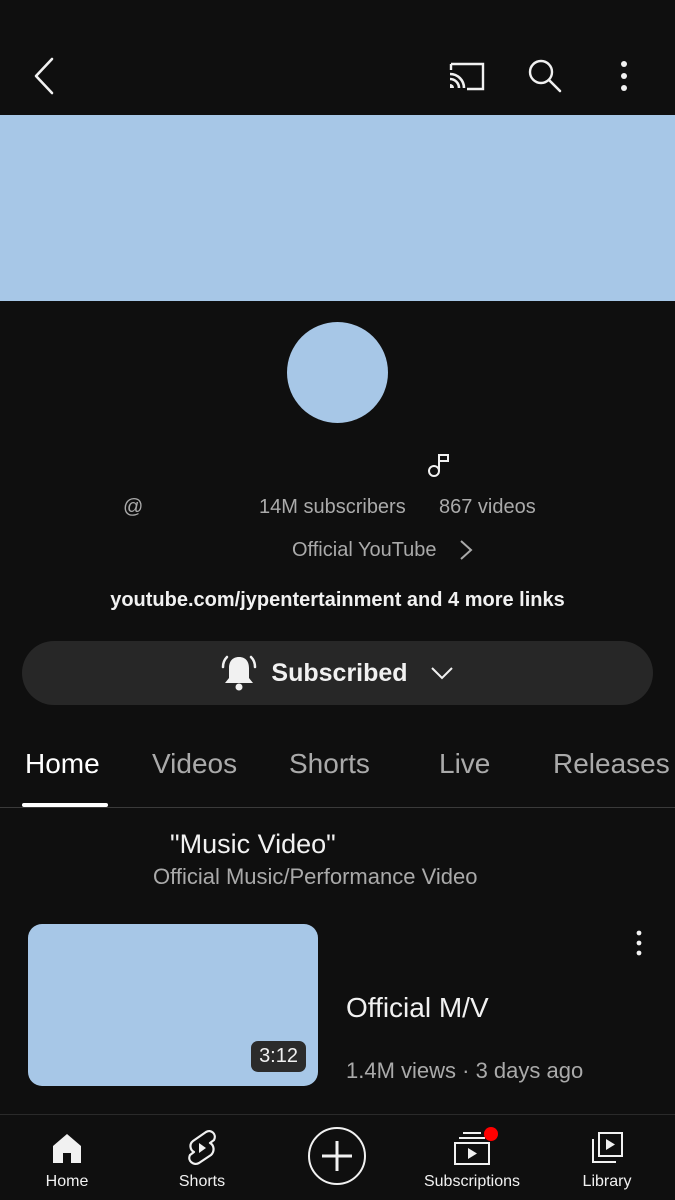 The image size is (675, 1200). I want to click on more-vert-icon, so click(624, 76).